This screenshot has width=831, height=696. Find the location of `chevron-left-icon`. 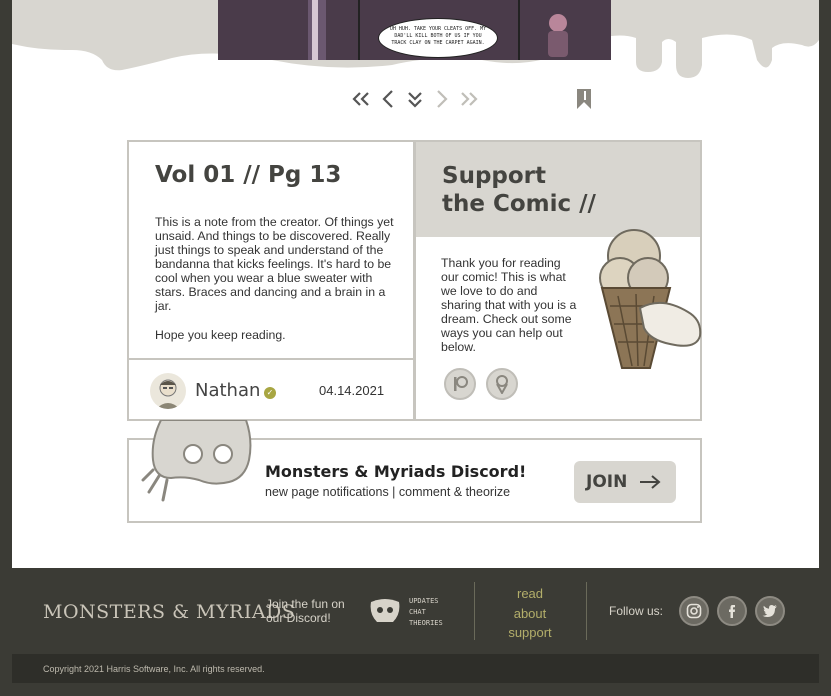

chevron-left-icon is located at coordinates (387, 99).